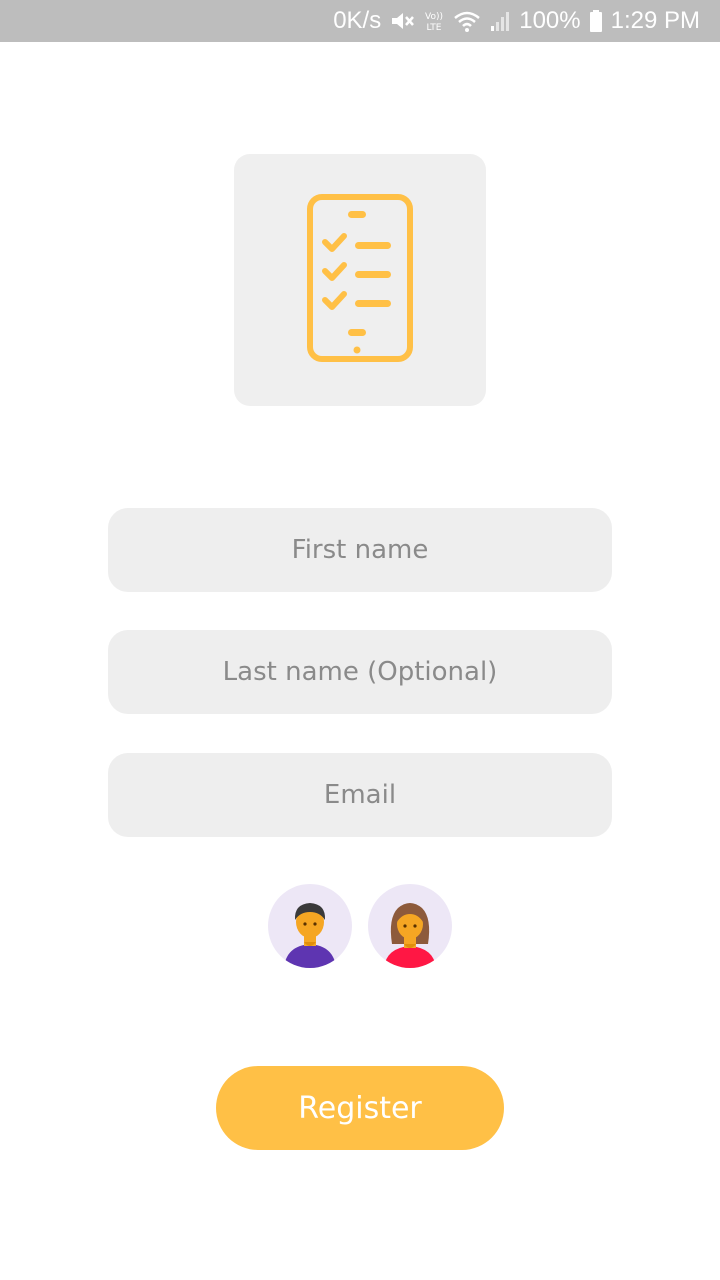 Image resolution: width=720 pixels, height=1280 pixels. What do you see at coordinates (434, 17) in the screenshot?
I see `svg-text: Vo))` at bounding box center [434, 17].